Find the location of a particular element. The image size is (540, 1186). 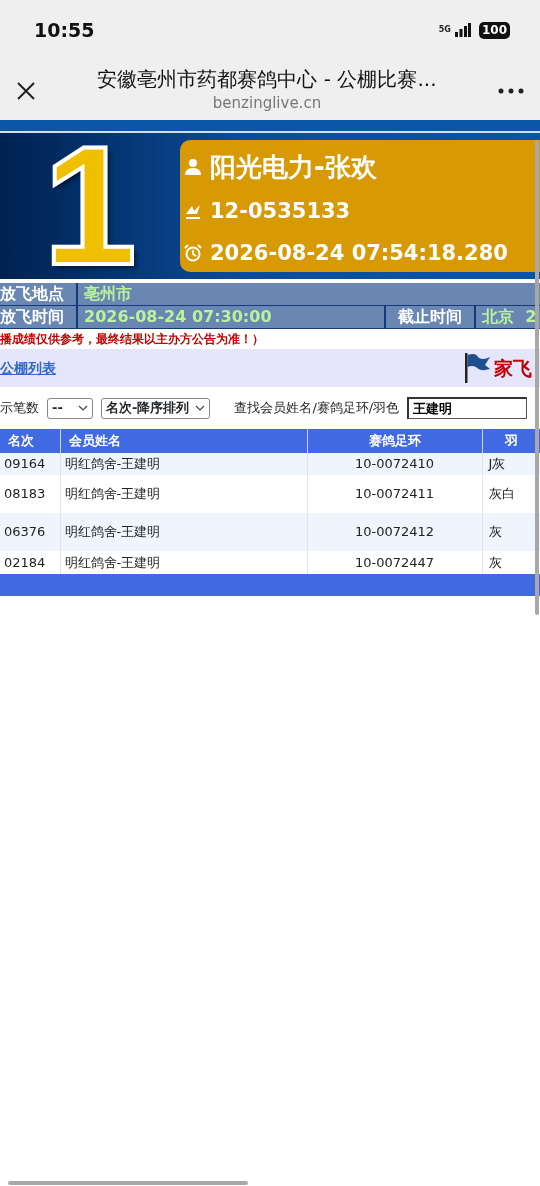

page-url: benzinglive.cn is located at coordinates (267, 103).